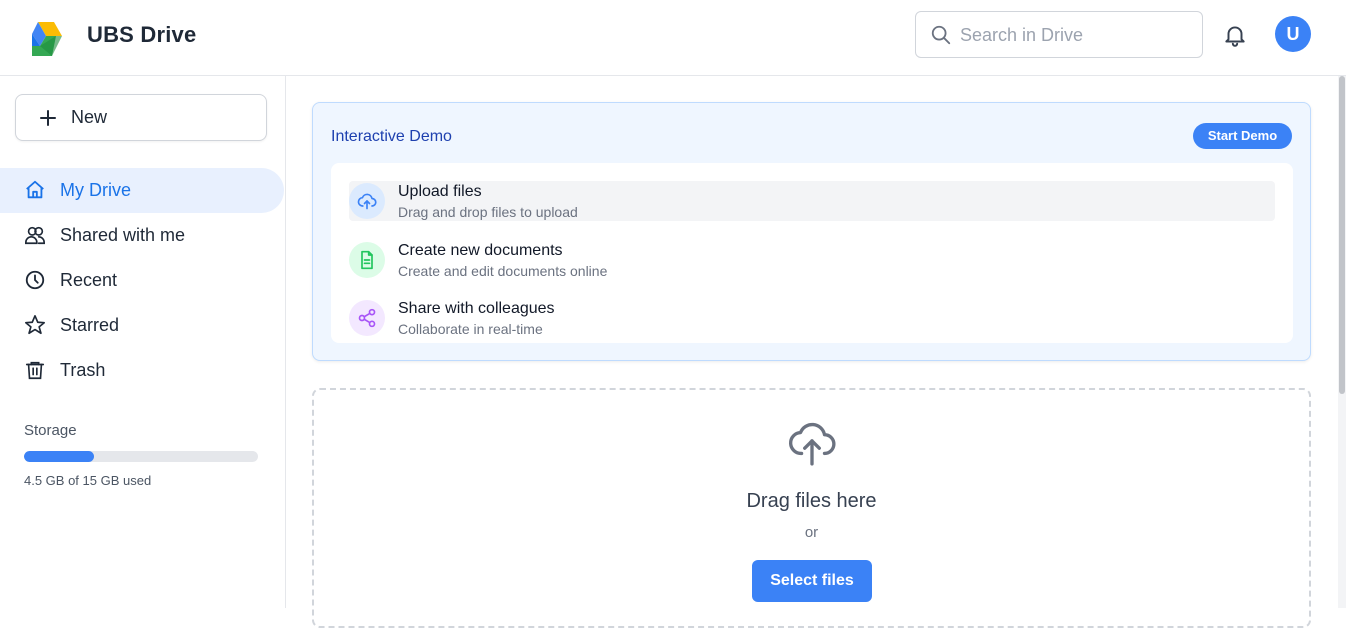  I want to click on select-files-button: Select files, so click(812, 581).